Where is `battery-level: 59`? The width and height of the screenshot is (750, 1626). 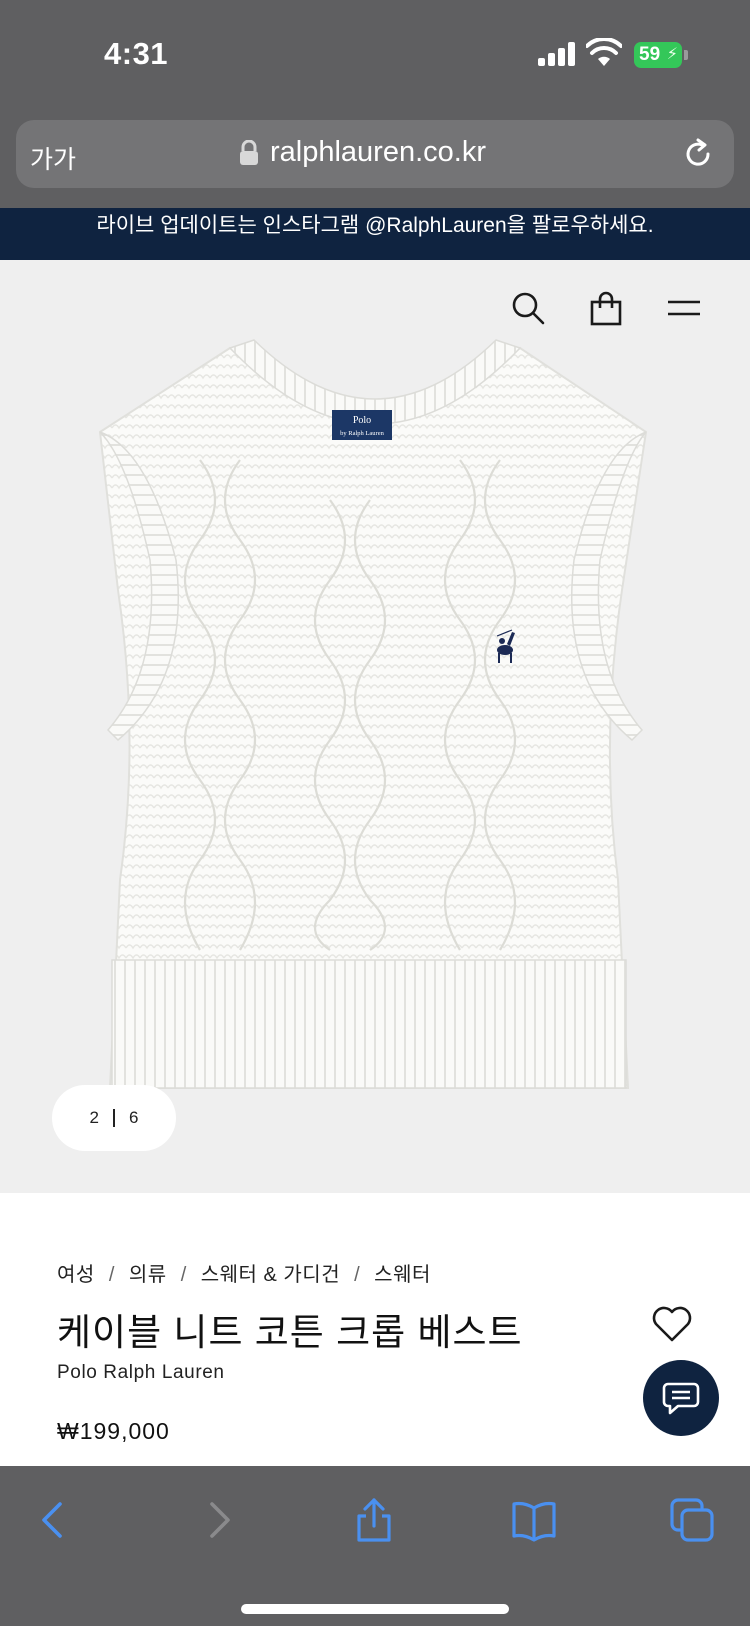 battery-level: 59 is located at coordinates (650, 54).